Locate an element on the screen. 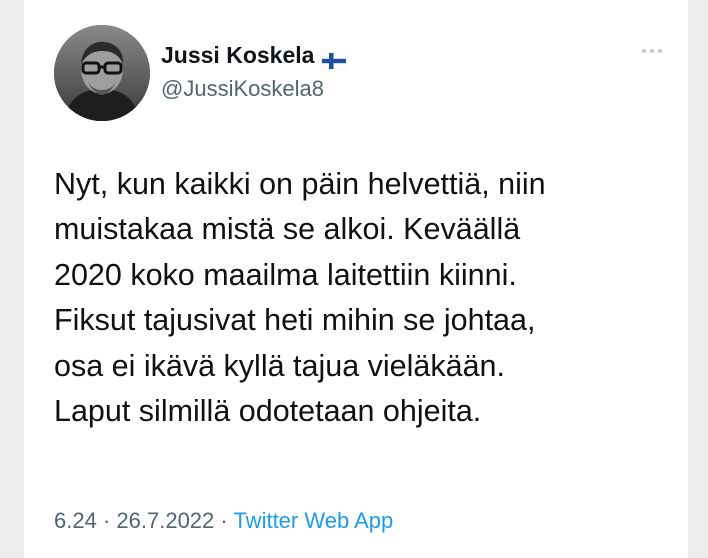 The image size is (708, 558). tweet-line: osa ei ikävä kyllä tajua vieläkään. is located at coordinates (279, 365).